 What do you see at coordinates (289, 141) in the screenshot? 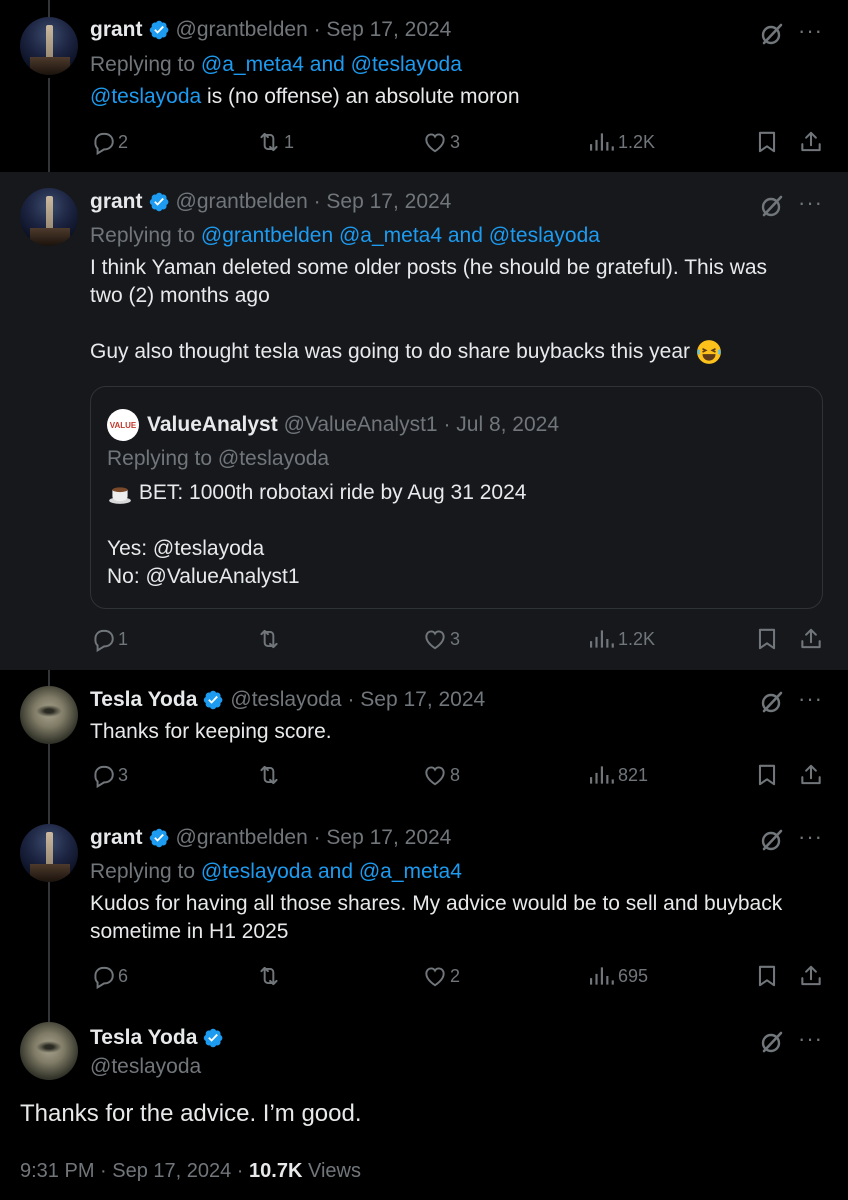
I see `repost-count: 1` at bounding box center [289, 141].